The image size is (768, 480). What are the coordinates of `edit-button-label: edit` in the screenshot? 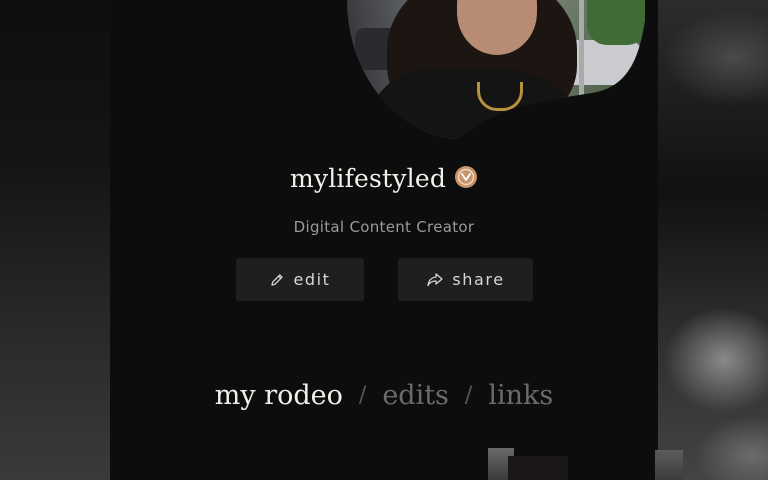 It's located at (312, 279).